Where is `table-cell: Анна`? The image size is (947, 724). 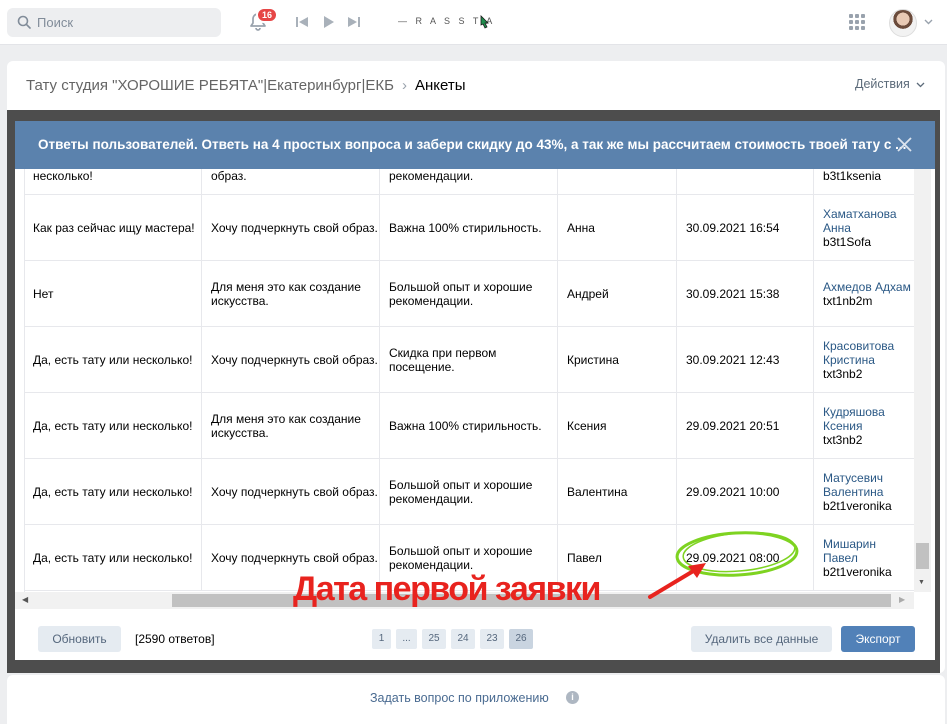 table-cell: Анна is located at coordinates (617, 227).